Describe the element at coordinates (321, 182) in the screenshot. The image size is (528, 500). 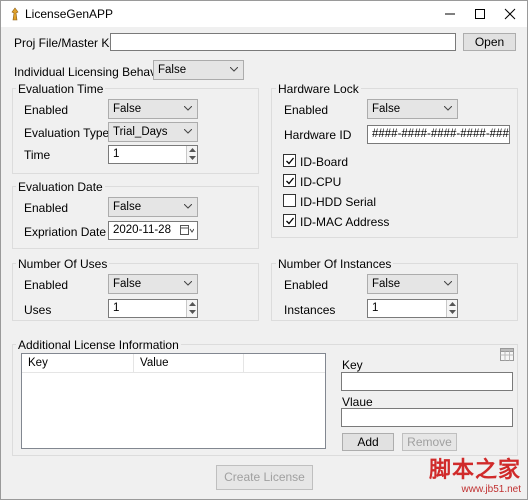
I see `id-cpu-label: ID-CPU` at that location.